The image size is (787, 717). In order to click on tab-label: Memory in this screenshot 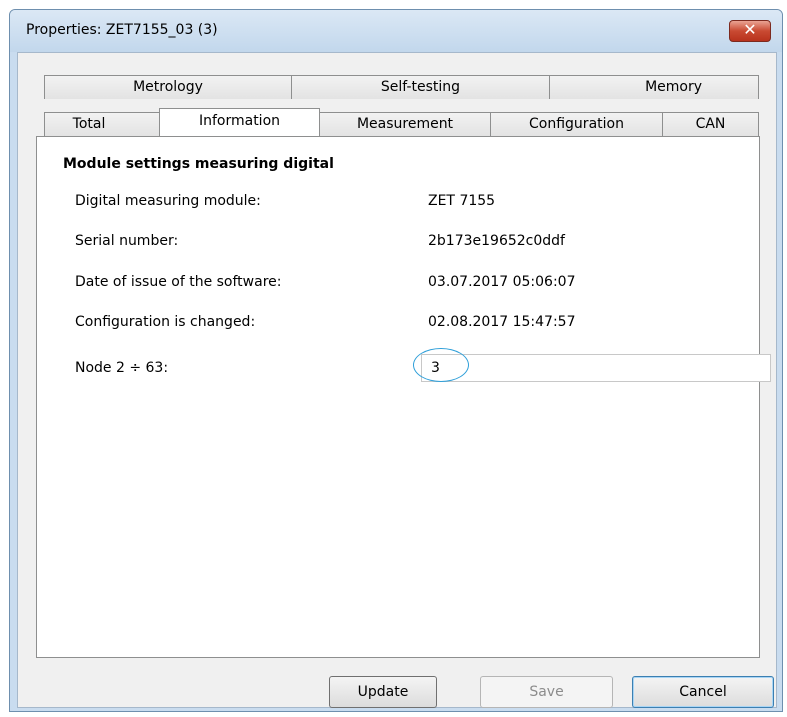, I will do `click(673, 87)`.